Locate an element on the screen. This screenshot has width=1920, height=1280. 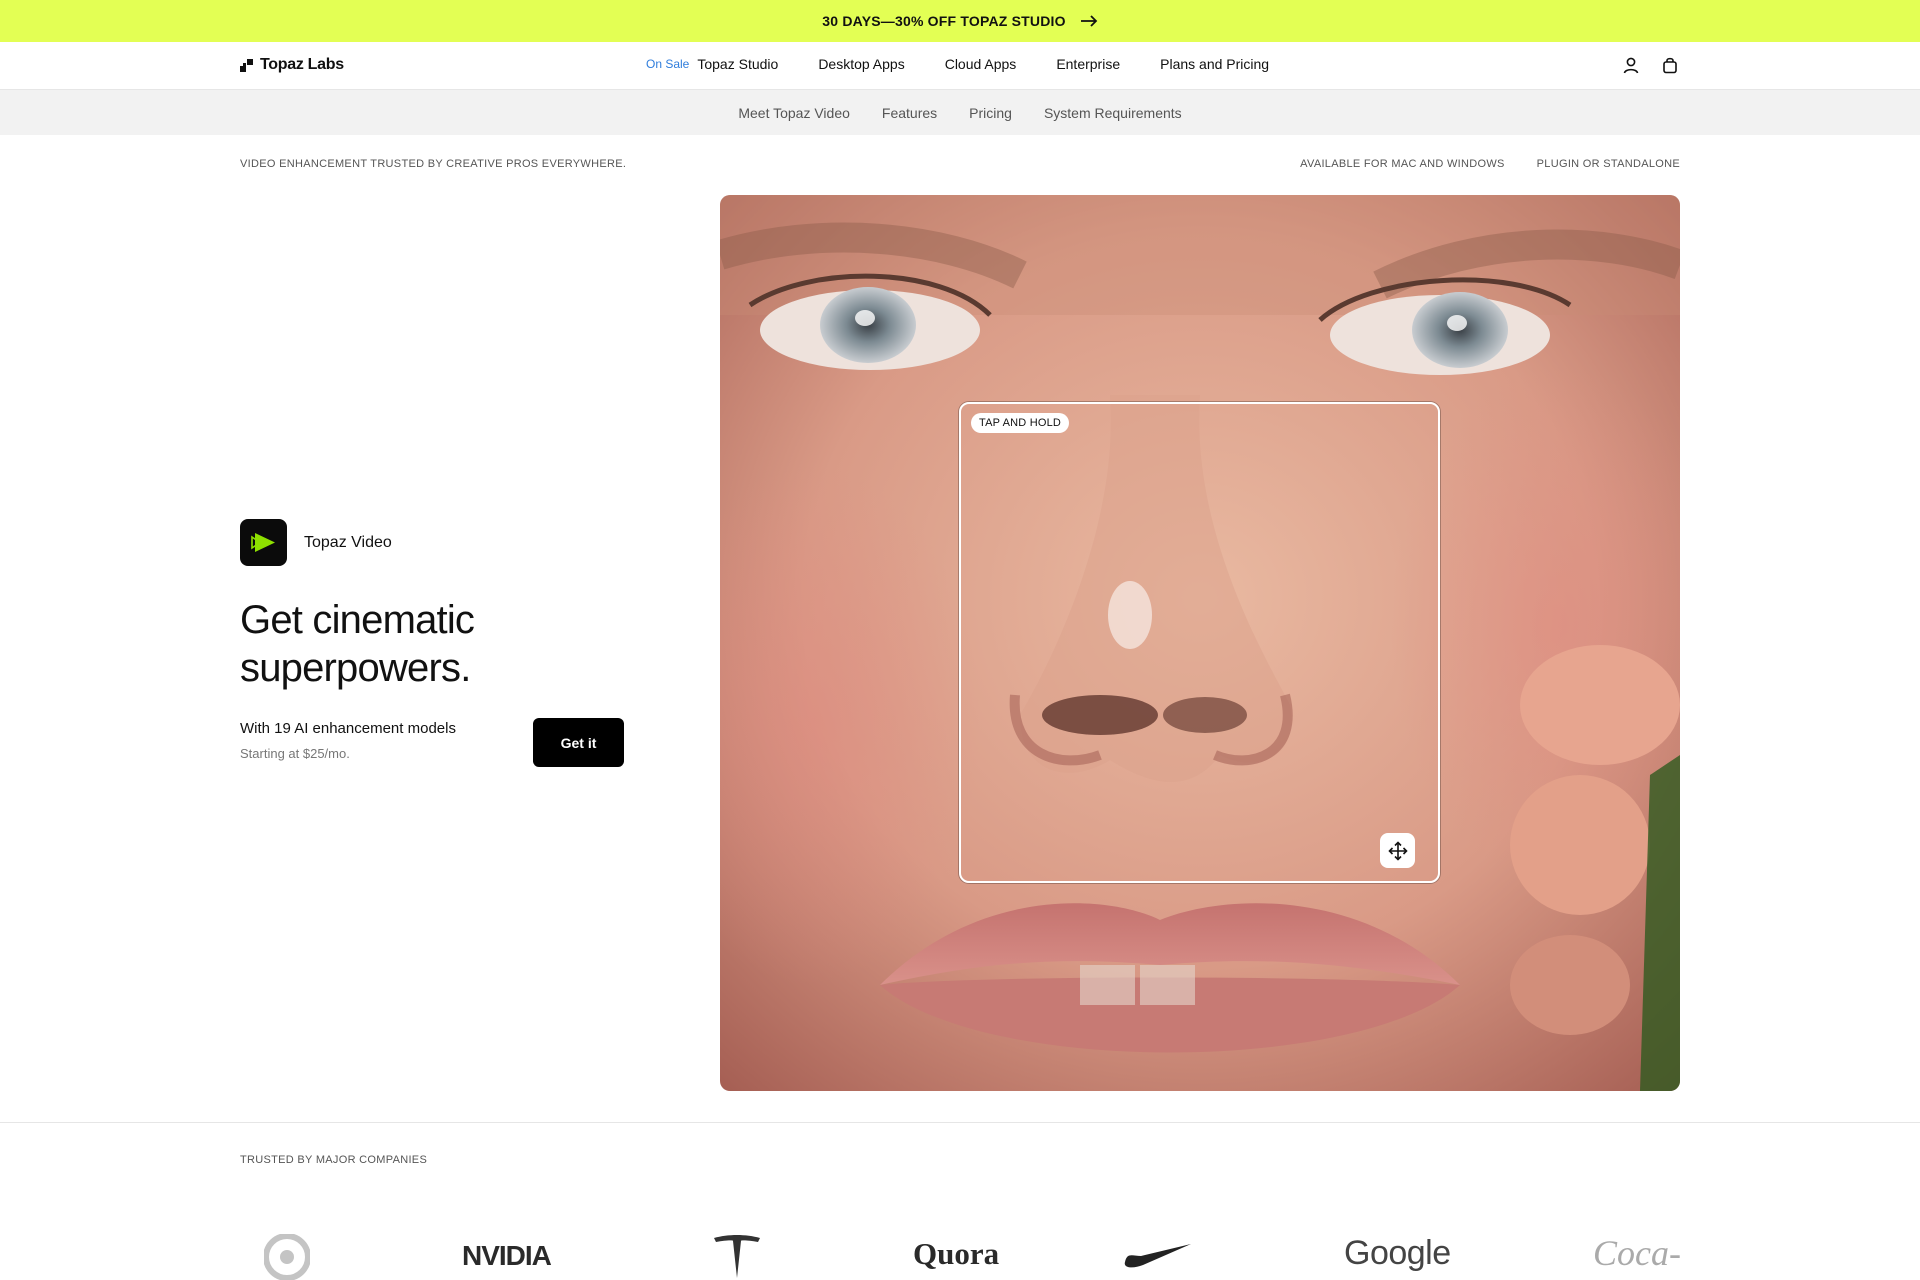
nike-logo is located at coordinates (1157, 1256).